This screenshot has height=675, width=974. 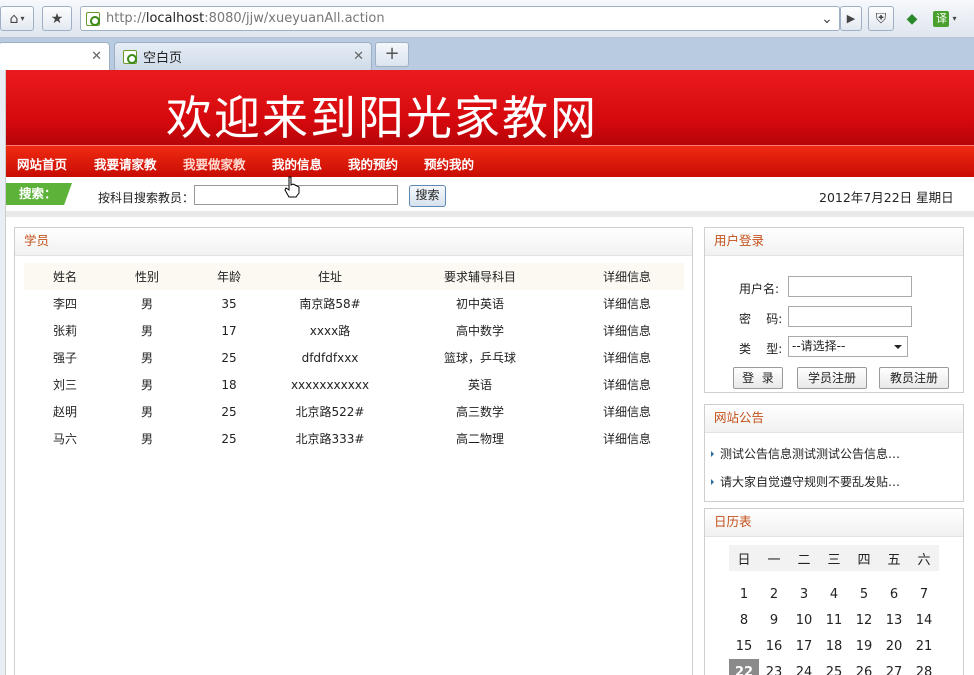 I want to click on shield-icon: ⛨, so click(x=881, y=18).